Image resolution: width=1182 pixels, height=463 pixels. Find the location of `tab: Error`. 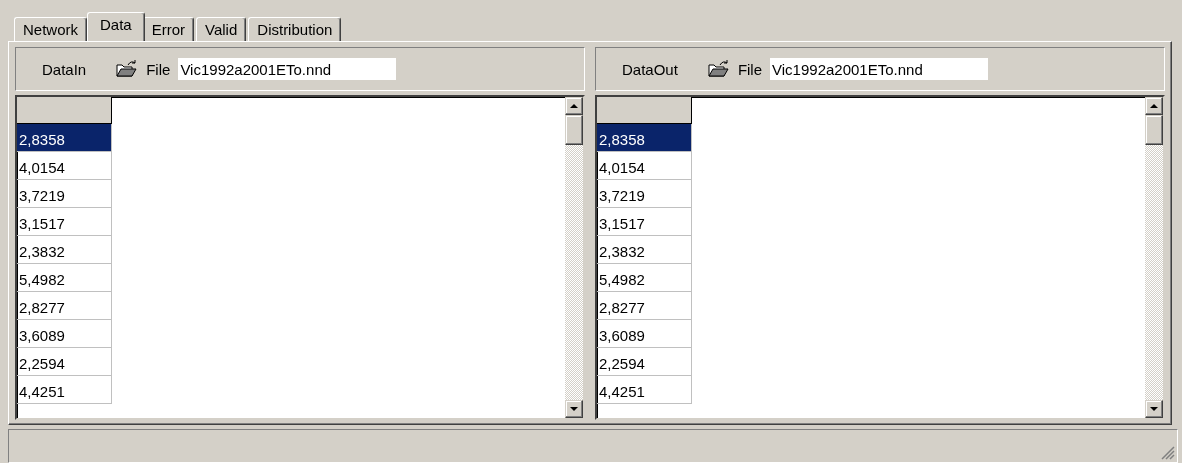

tab: Error is located at coordinates (168, 29).